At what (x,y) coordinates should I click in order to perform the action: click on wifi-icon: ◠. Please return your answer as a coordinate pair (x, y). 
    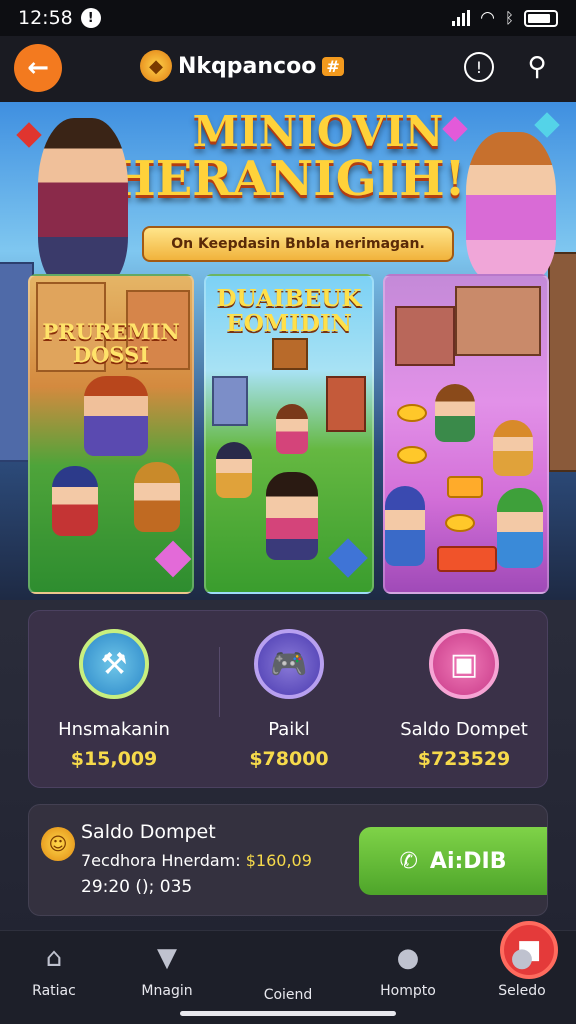
    Looking at the image, I should click on (487, 18).